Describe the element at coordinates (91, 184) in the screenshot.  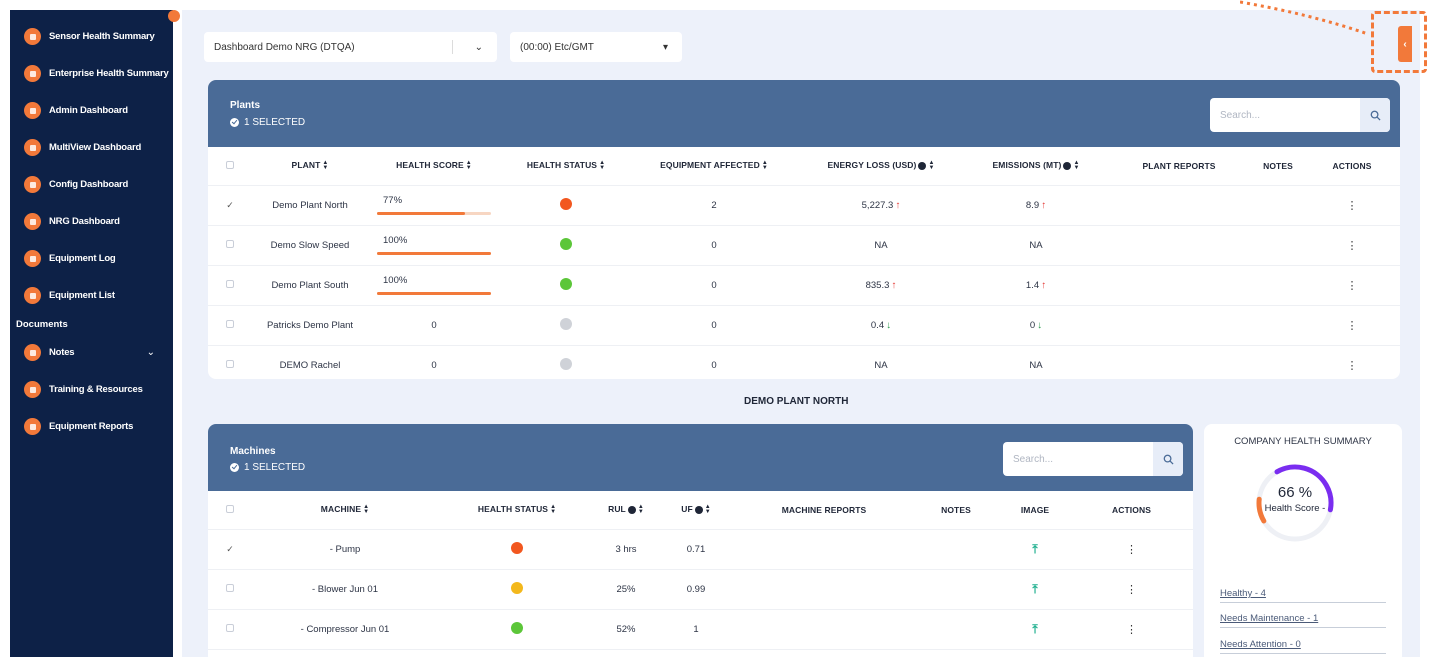
I see `sidebar-item-4: Config Dashboard` at that location.